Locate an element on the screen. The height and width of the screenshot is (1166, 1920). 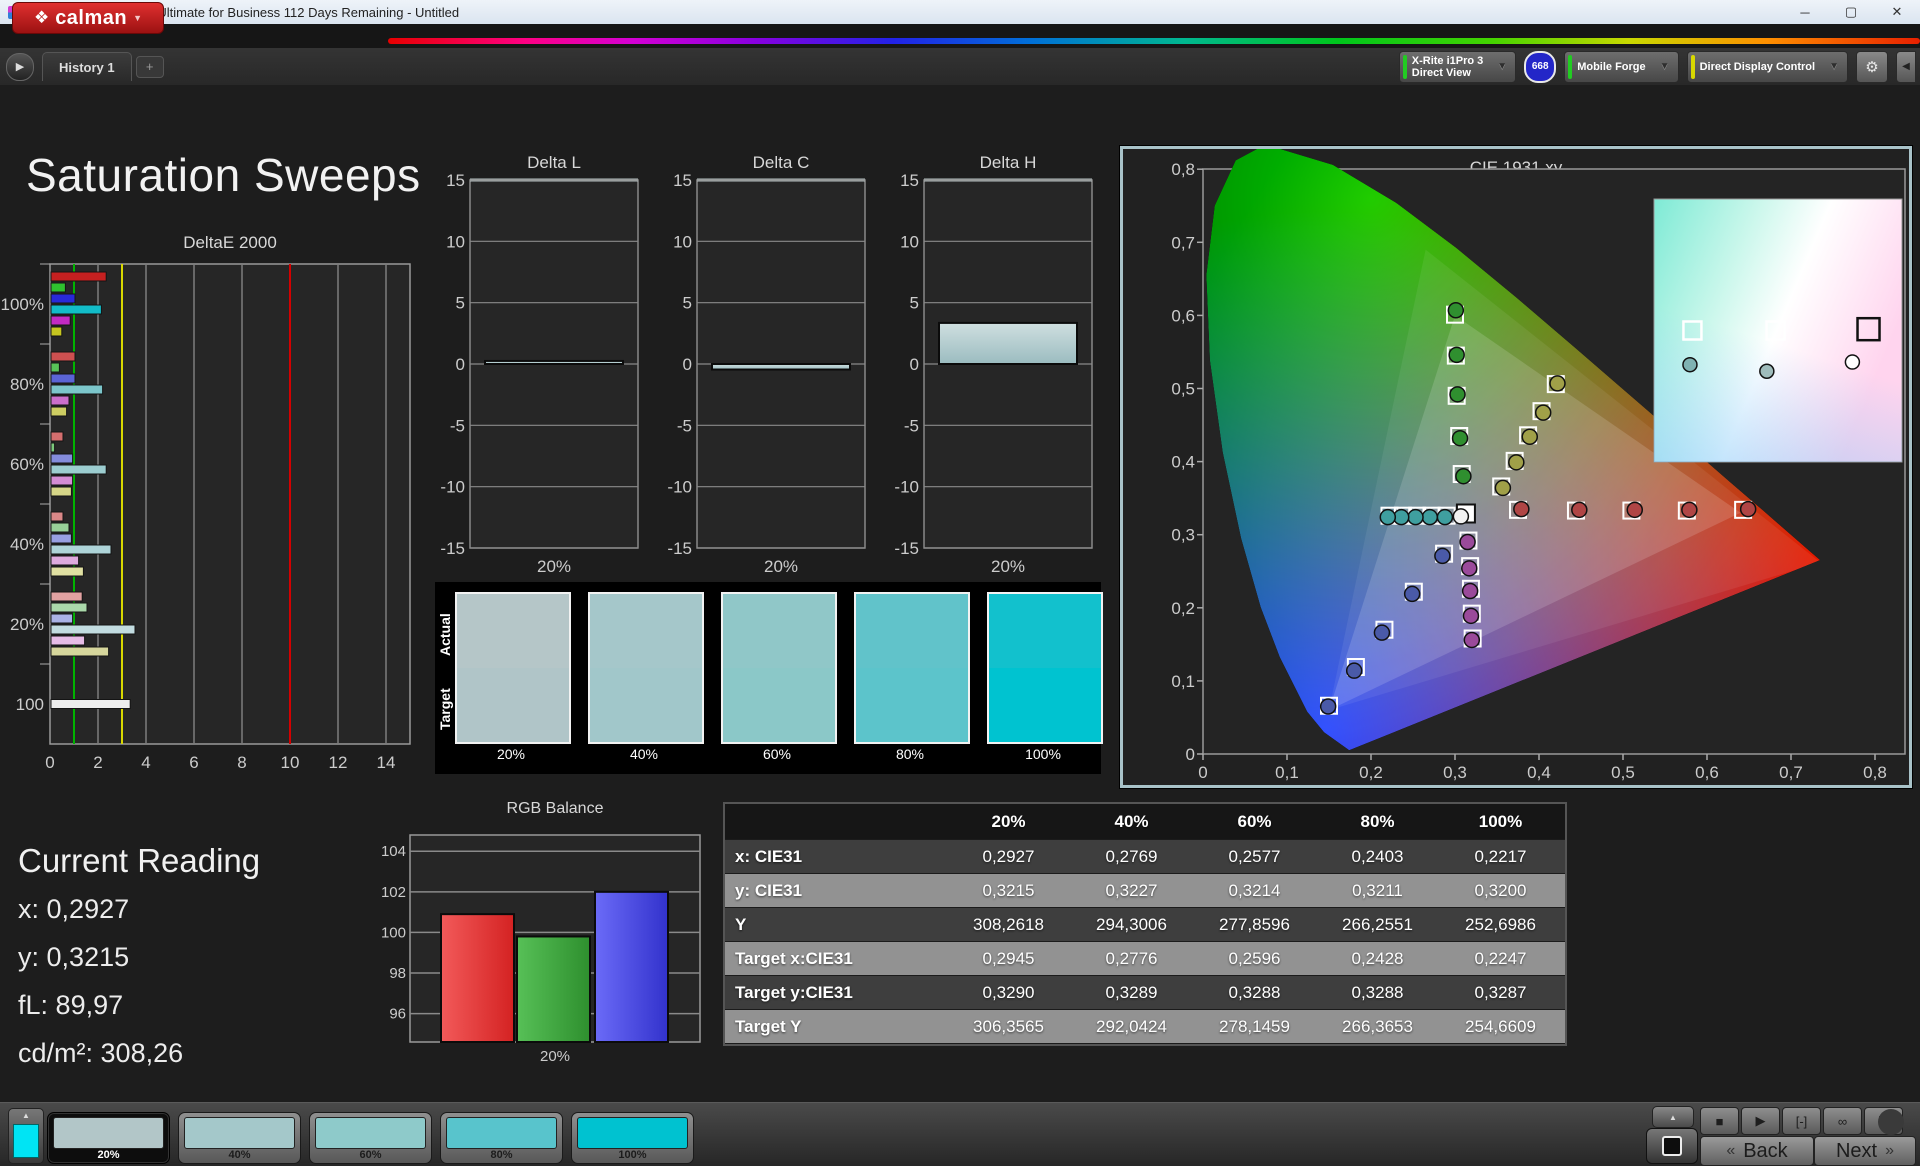
table-value-cell: 306,3565 is located at coordinates (1008, 1026).